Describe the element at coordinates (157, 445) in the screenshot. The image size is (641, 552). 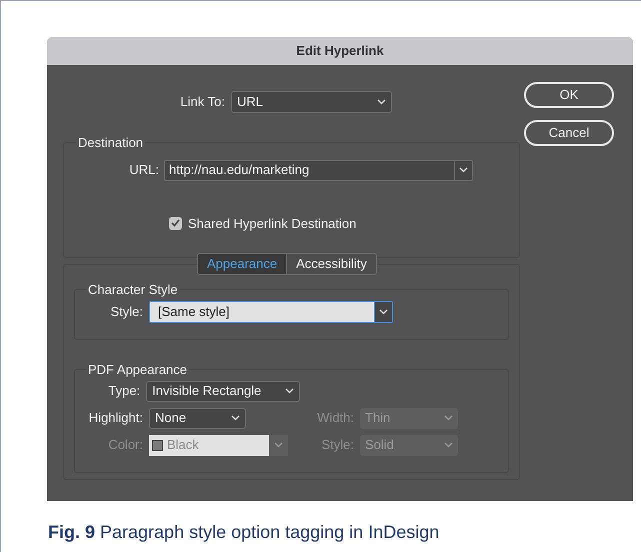
I see `color-swatch-icon` at that location.